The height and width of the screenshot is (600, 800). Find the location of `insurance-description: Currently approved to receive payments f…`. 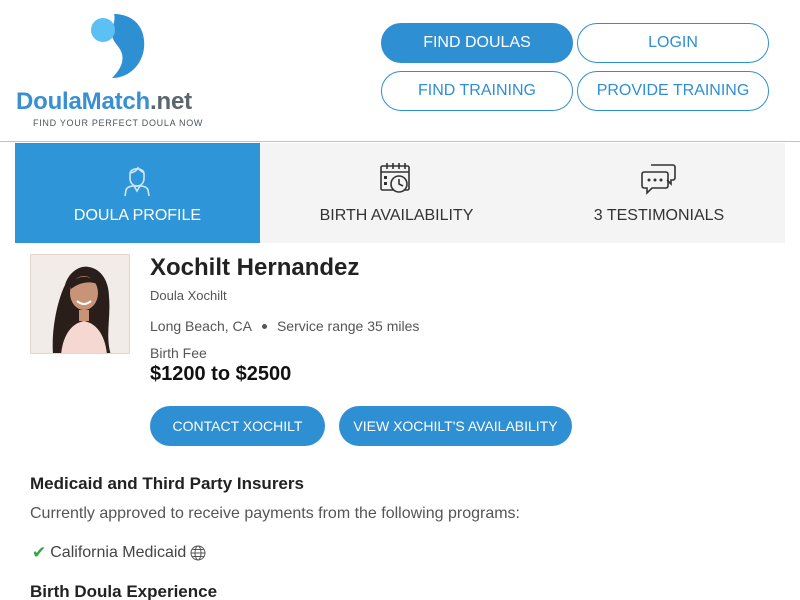

insurance-description: Currently approved to receive payments f… is located at coordinates (275, 513).